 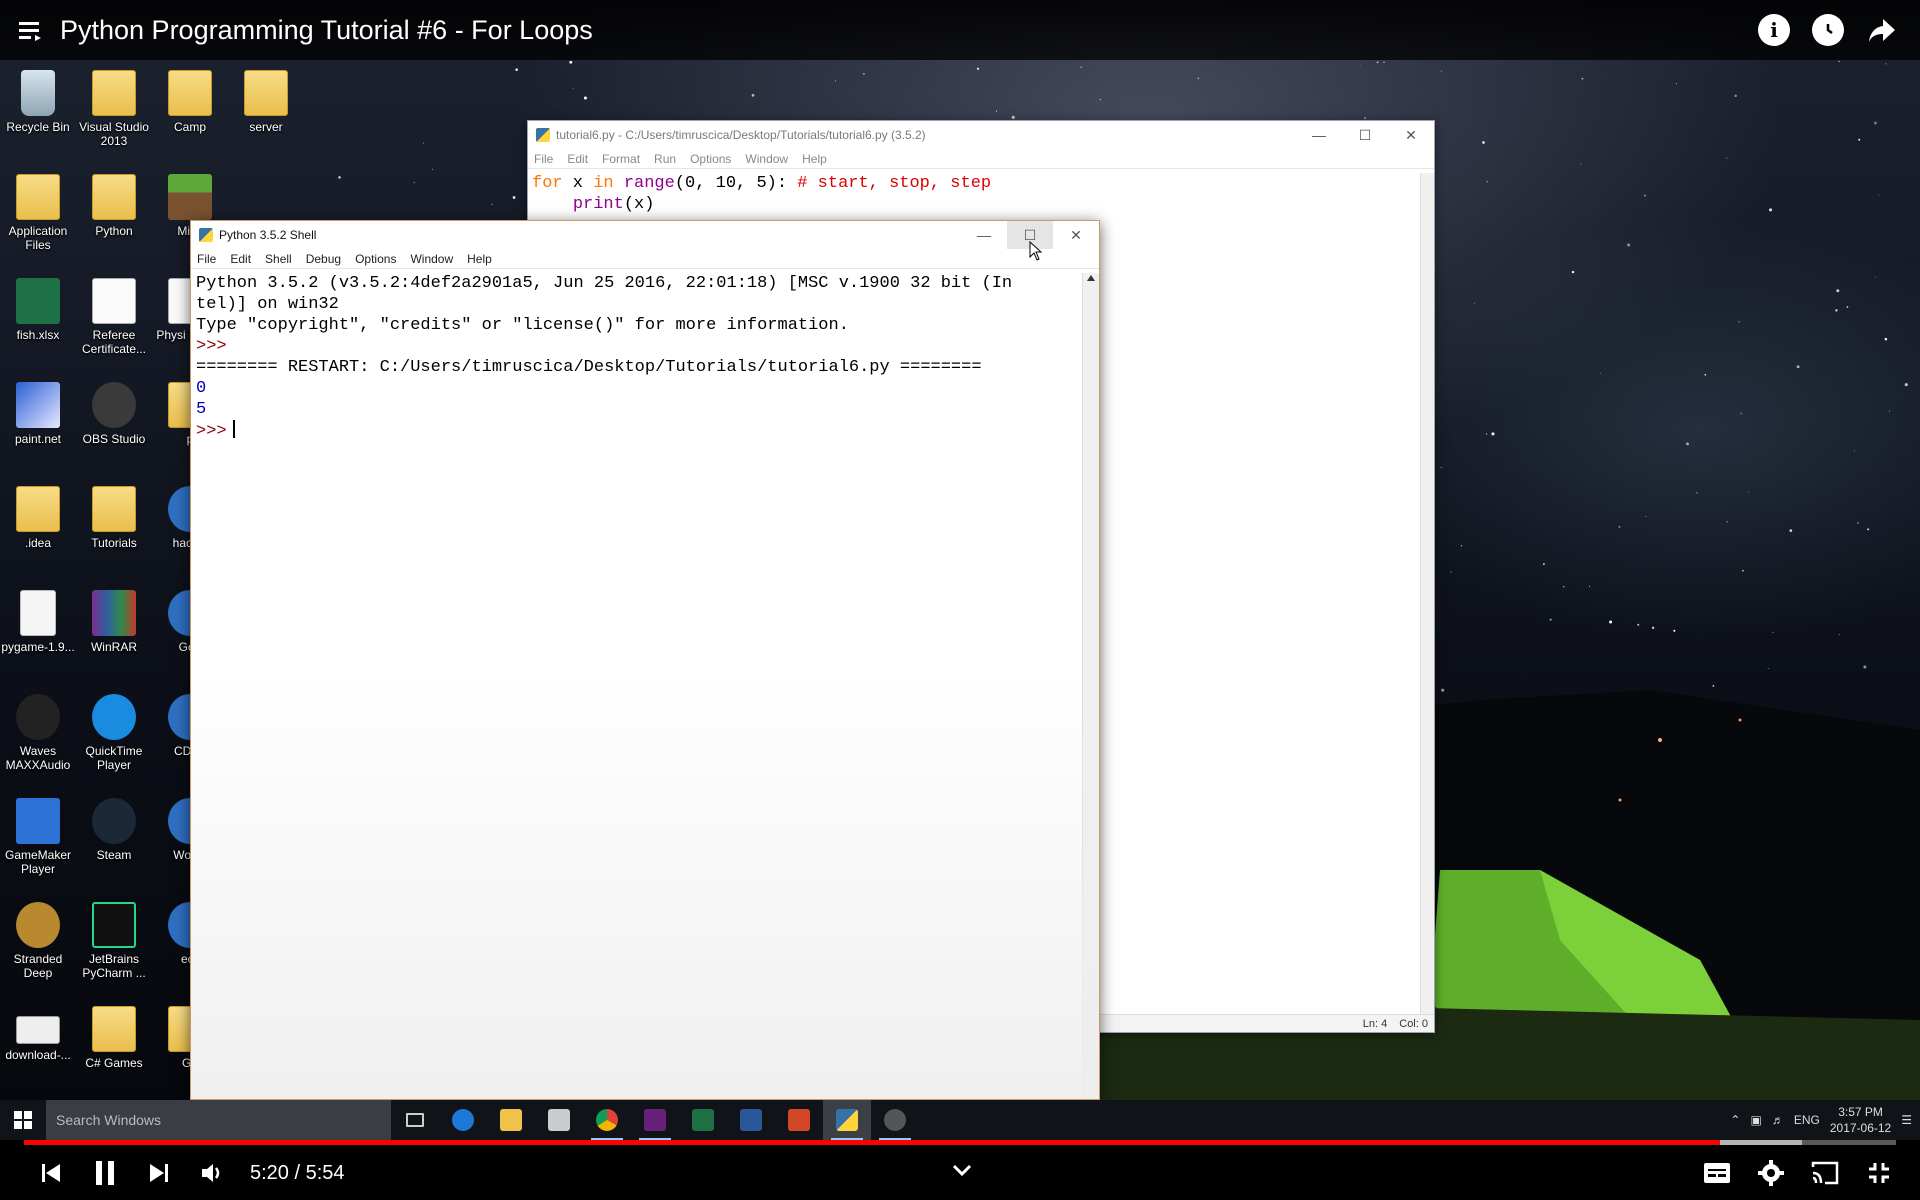 What do you see at coordinates (114, 301) in the screenshot?
I see `document-icon` at bounding box center [114, 301].